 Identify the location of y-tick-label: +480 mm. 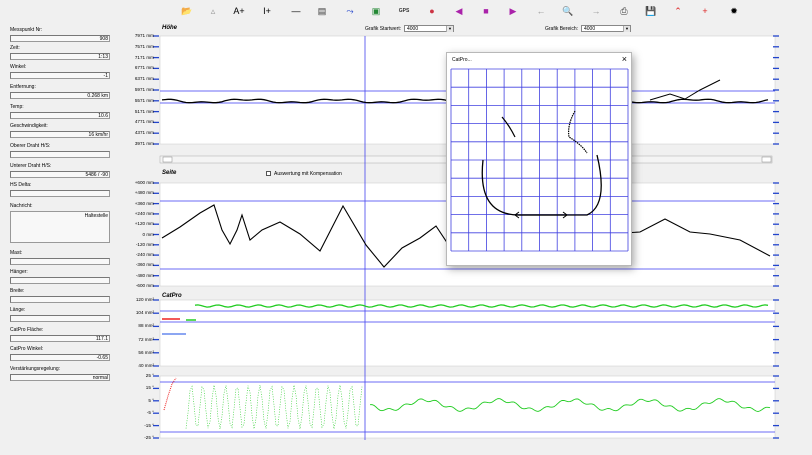
(144, 193).